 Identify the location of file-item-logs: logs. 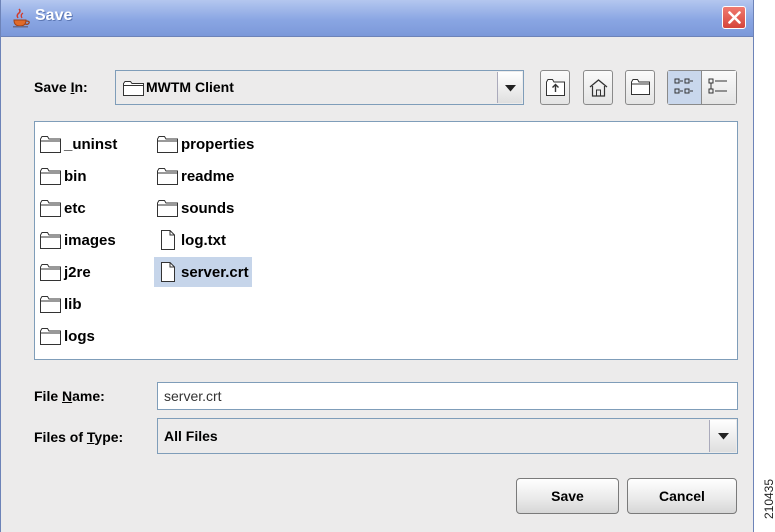
(67, 336).